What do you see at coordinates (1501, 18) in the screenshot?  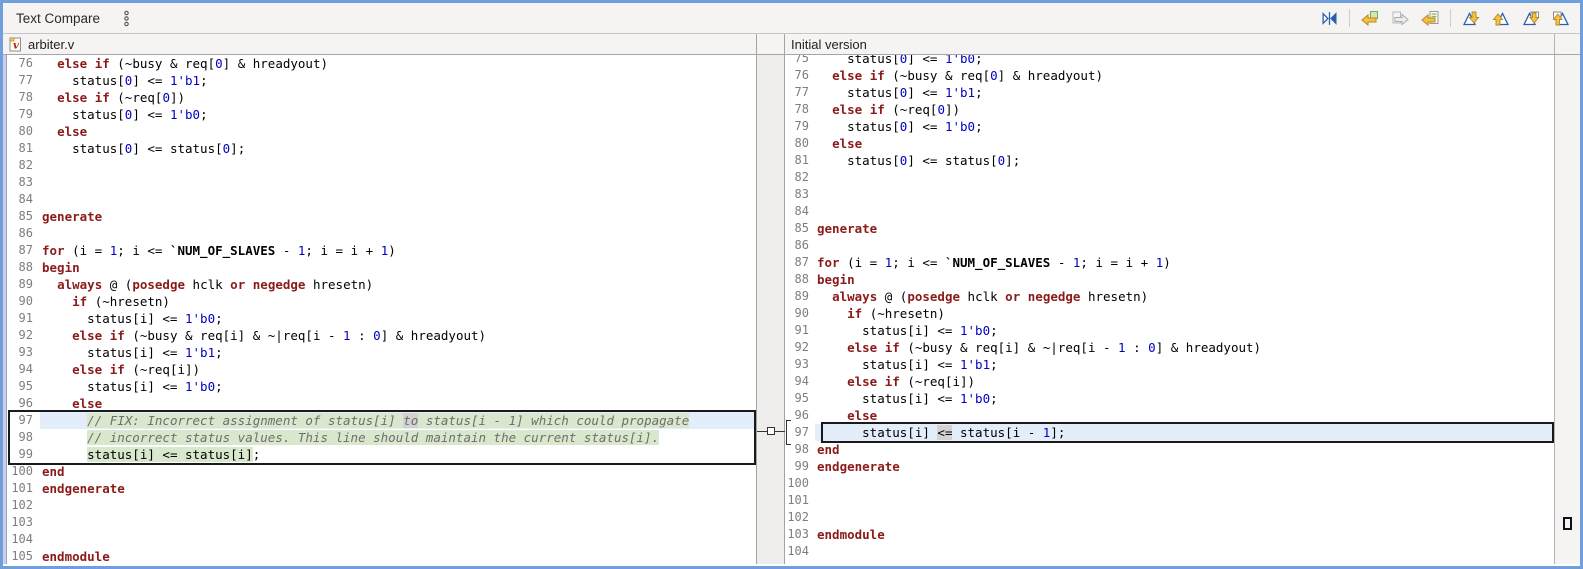 I see `previous-difference-button` at bounding box center [1501, 18].